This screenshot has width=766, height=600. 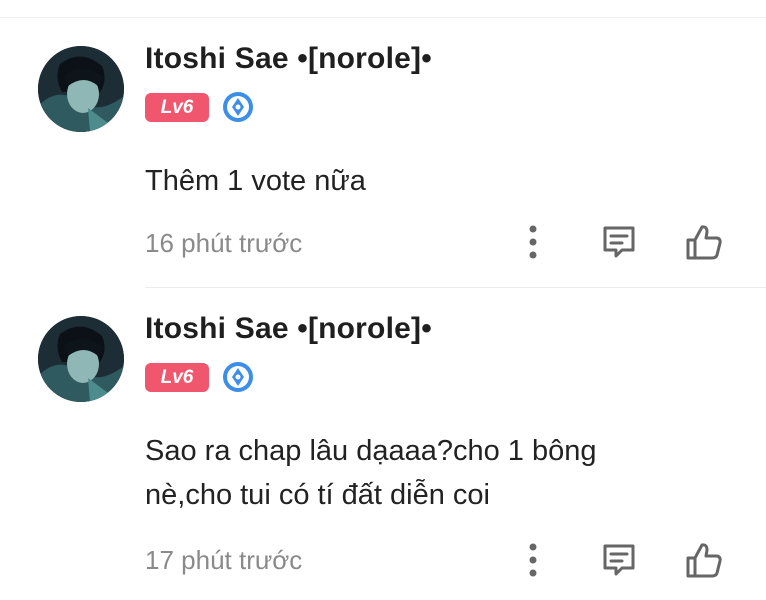 I want to click on comment-text: Thêm 1 vote nữa, so click(x=255, y=181).